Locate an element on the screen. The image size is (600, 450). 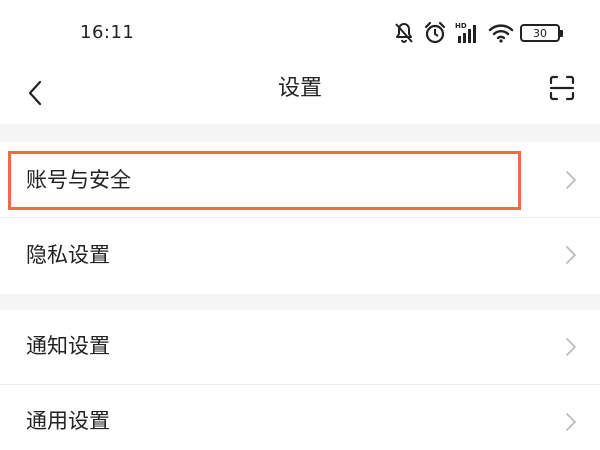
alarm-icon is located at coordinates (435, 33).